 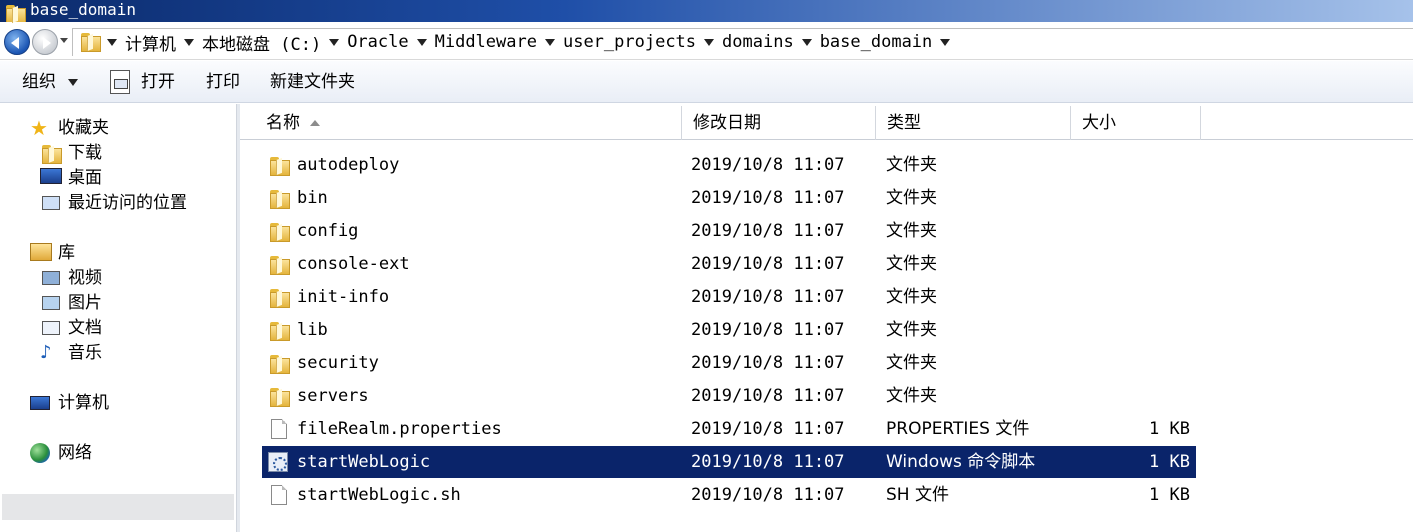 I want to click on file-row: startWebLogic.sh 2019/10/8 11:07 SH 文件 1 KB, so click(x=729, y=495).